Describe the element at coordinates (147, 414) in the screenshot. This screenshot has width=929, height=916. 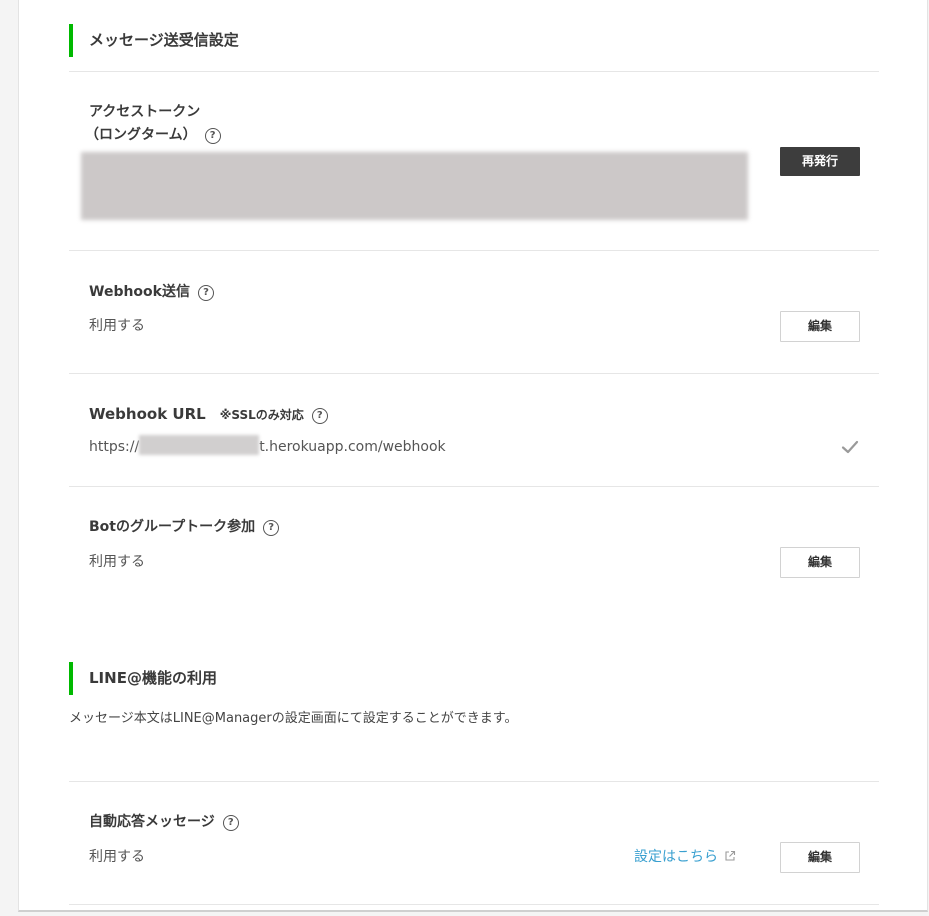
I see `webhook-url-label: Webhook URL` at that location.